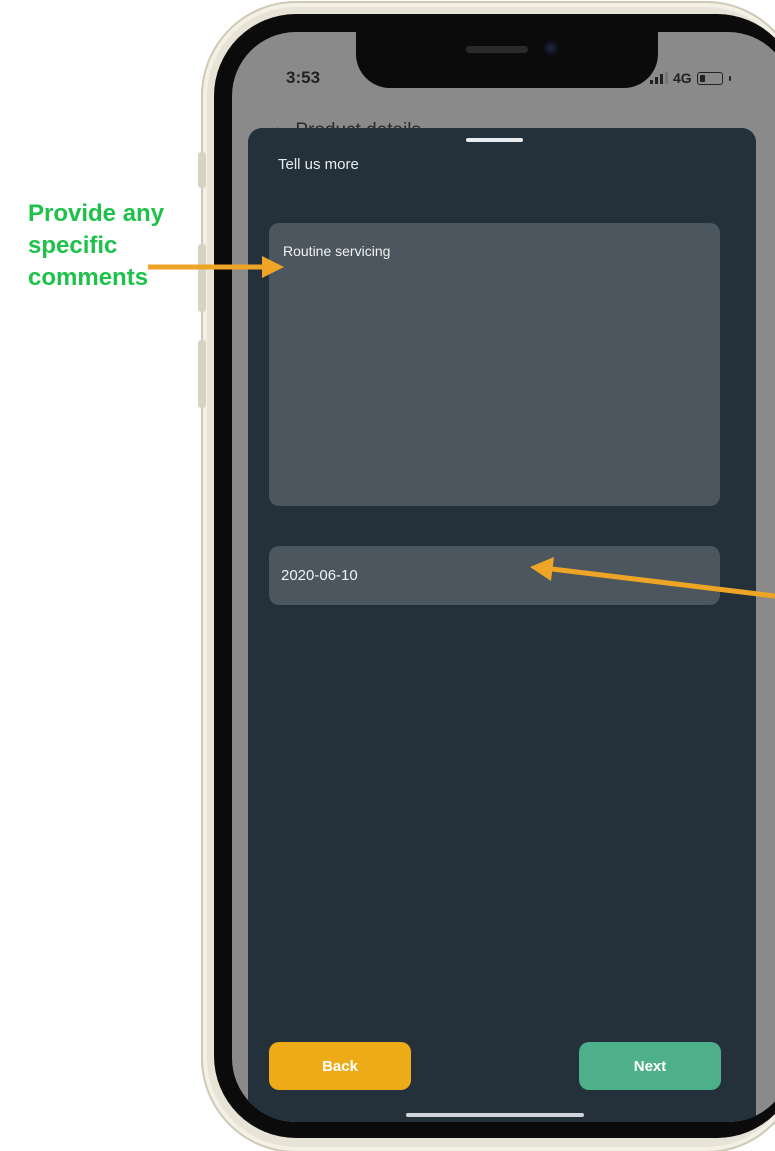 The width and height of the screenshot is (775, 1151). What do you see at coordinates (682, 78) in the screenshot?
I see `network-type: 4G` at bounding box center [682, 78].